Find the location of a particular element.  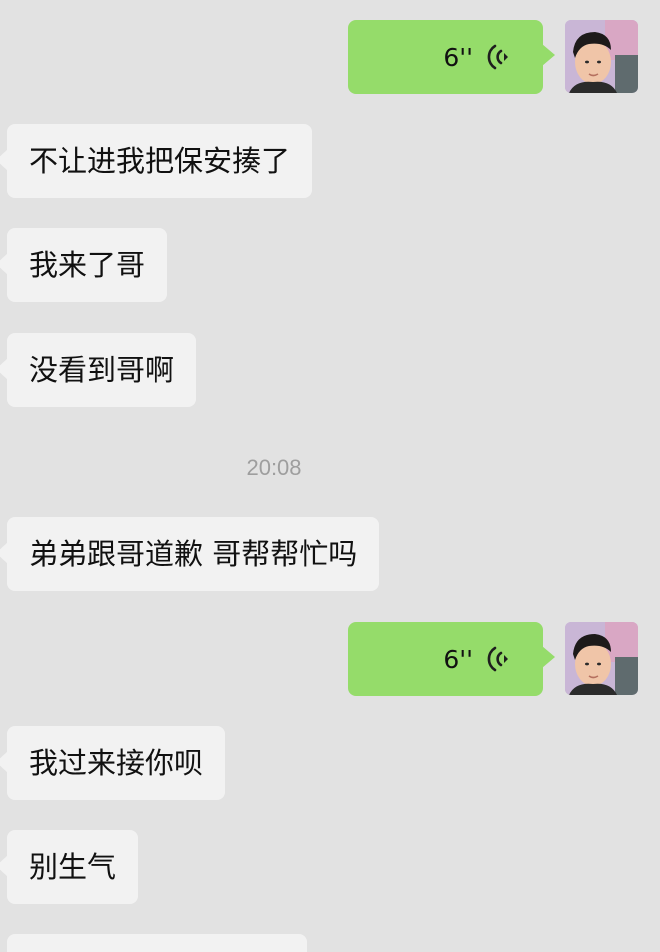

incoming-text-message: 不让进我把保安揍了 is located at coordinates (156, 161).